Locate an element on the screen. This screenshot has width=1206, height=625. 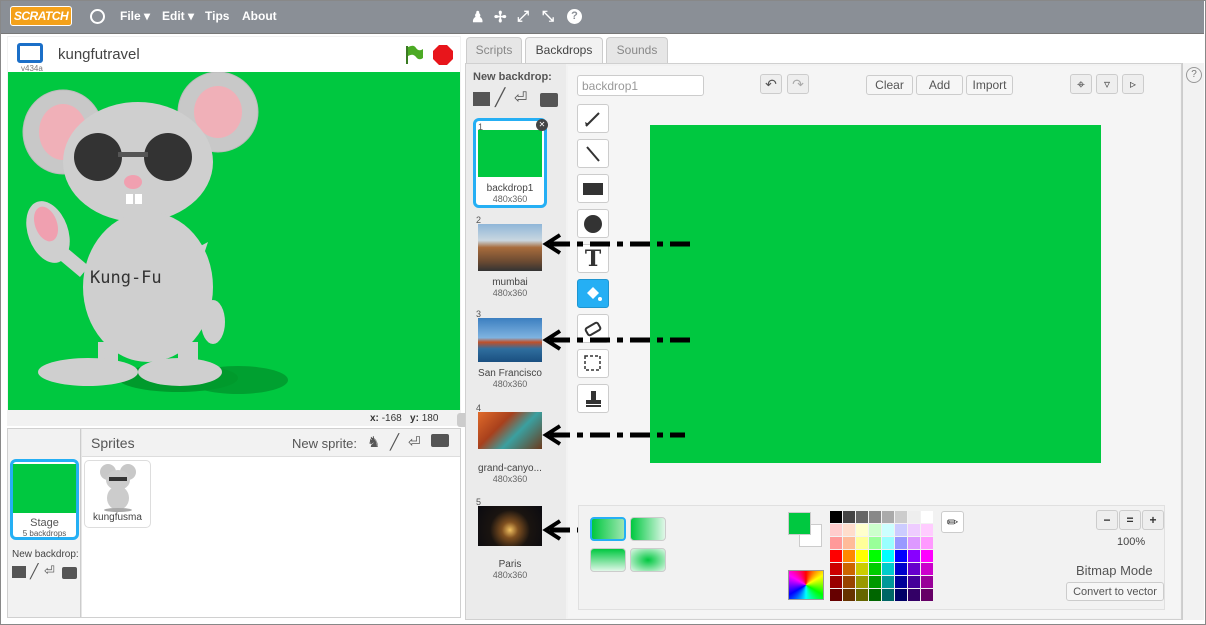
rectangle-tool is located at coordinates (593, 188).